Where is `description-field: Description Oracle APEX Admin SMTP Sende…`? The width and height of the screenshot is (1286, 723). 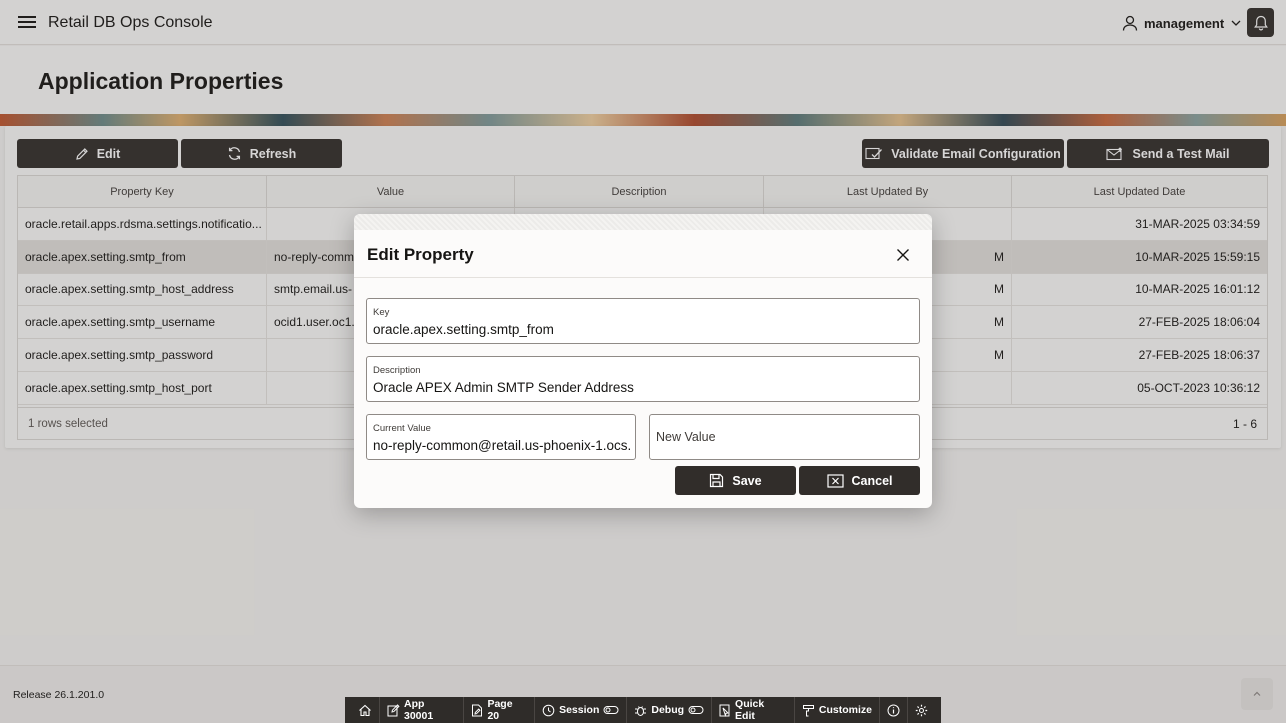 description-field: Description Oracle APEX Admin SMTP Sende… is located at coordinates (643, 379).